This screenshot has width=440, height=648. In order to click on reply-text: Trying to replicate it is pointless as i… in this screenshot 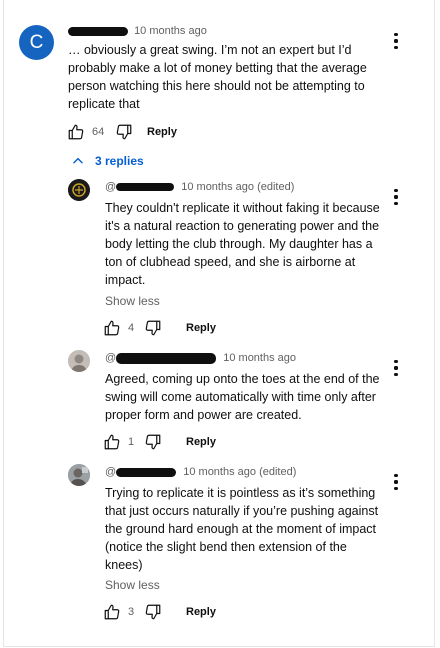, I will do `click(242, 529)`.